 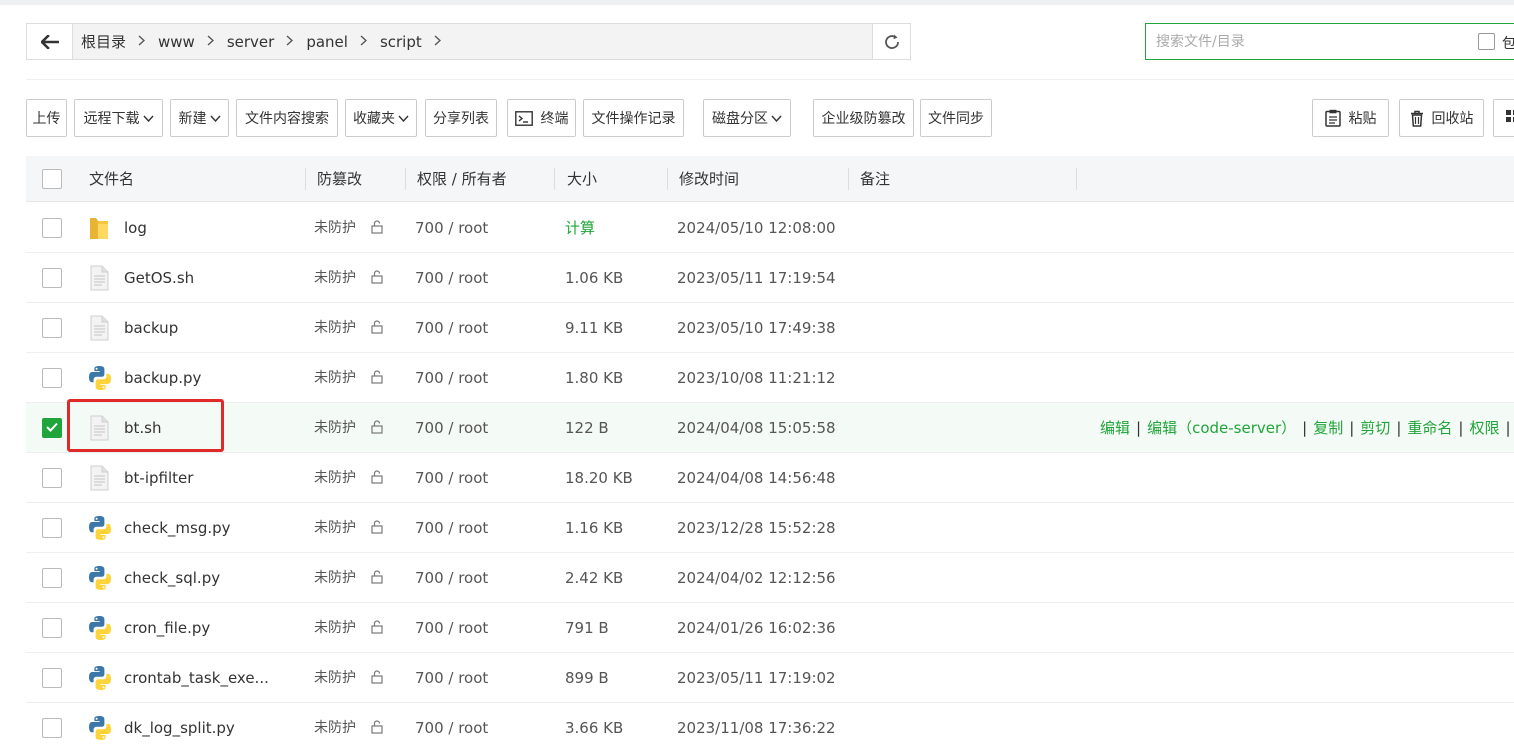 I want to click on search-include-checkbox, so click(x=1486, y=41).